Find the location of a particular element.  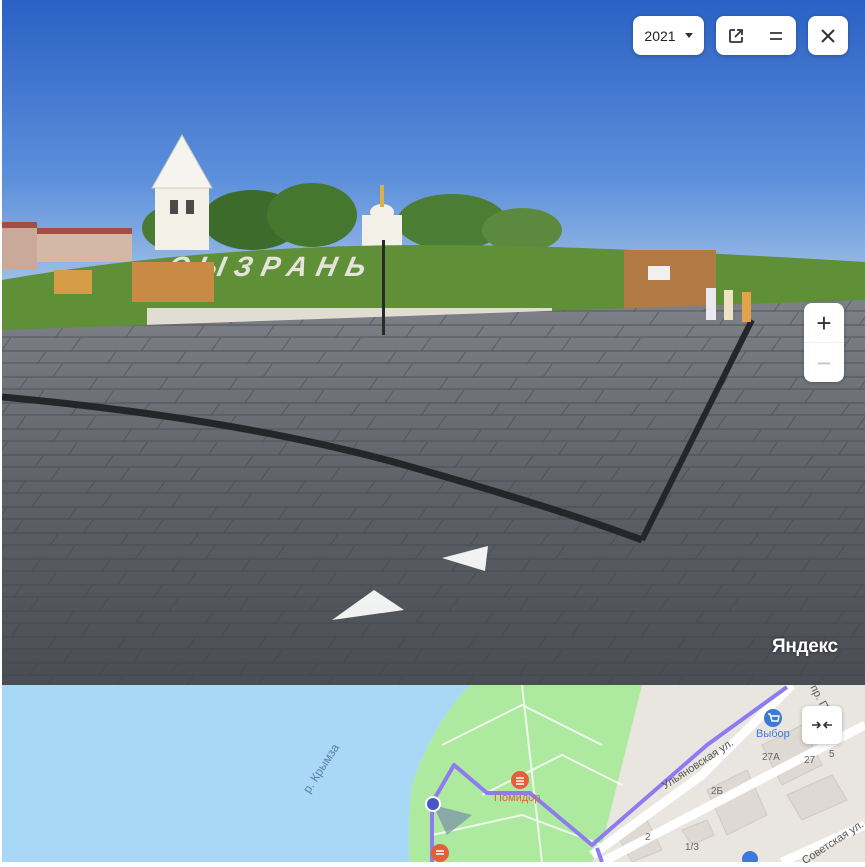

poi-vybor-marker is located at coordinates (773, 718).